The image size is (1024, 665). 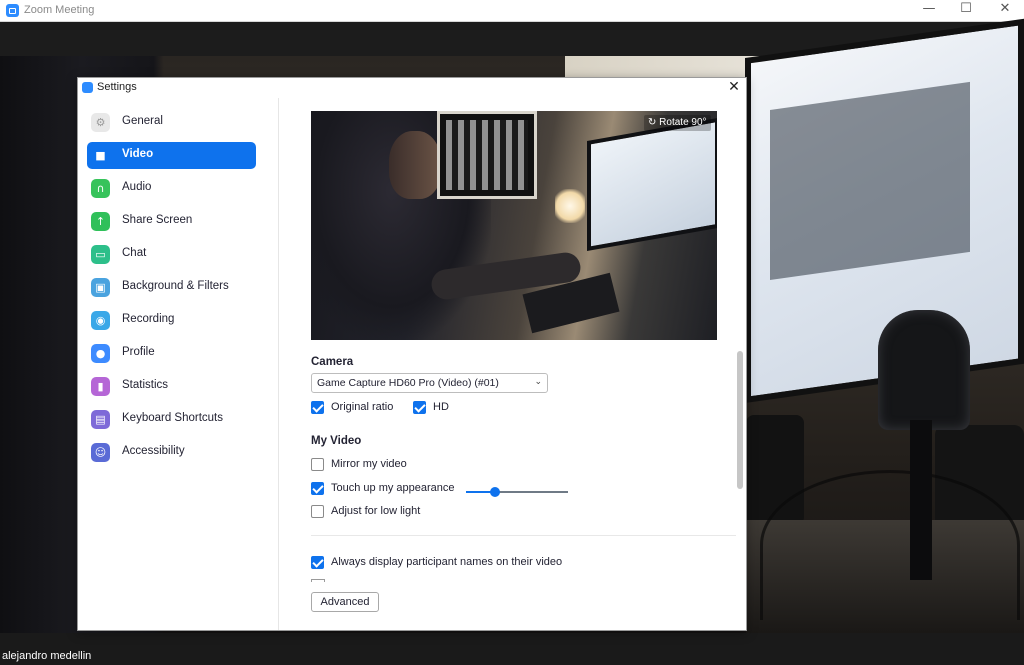 I want to click on my-video-section-label: My Video, so click(x=336, y=441).